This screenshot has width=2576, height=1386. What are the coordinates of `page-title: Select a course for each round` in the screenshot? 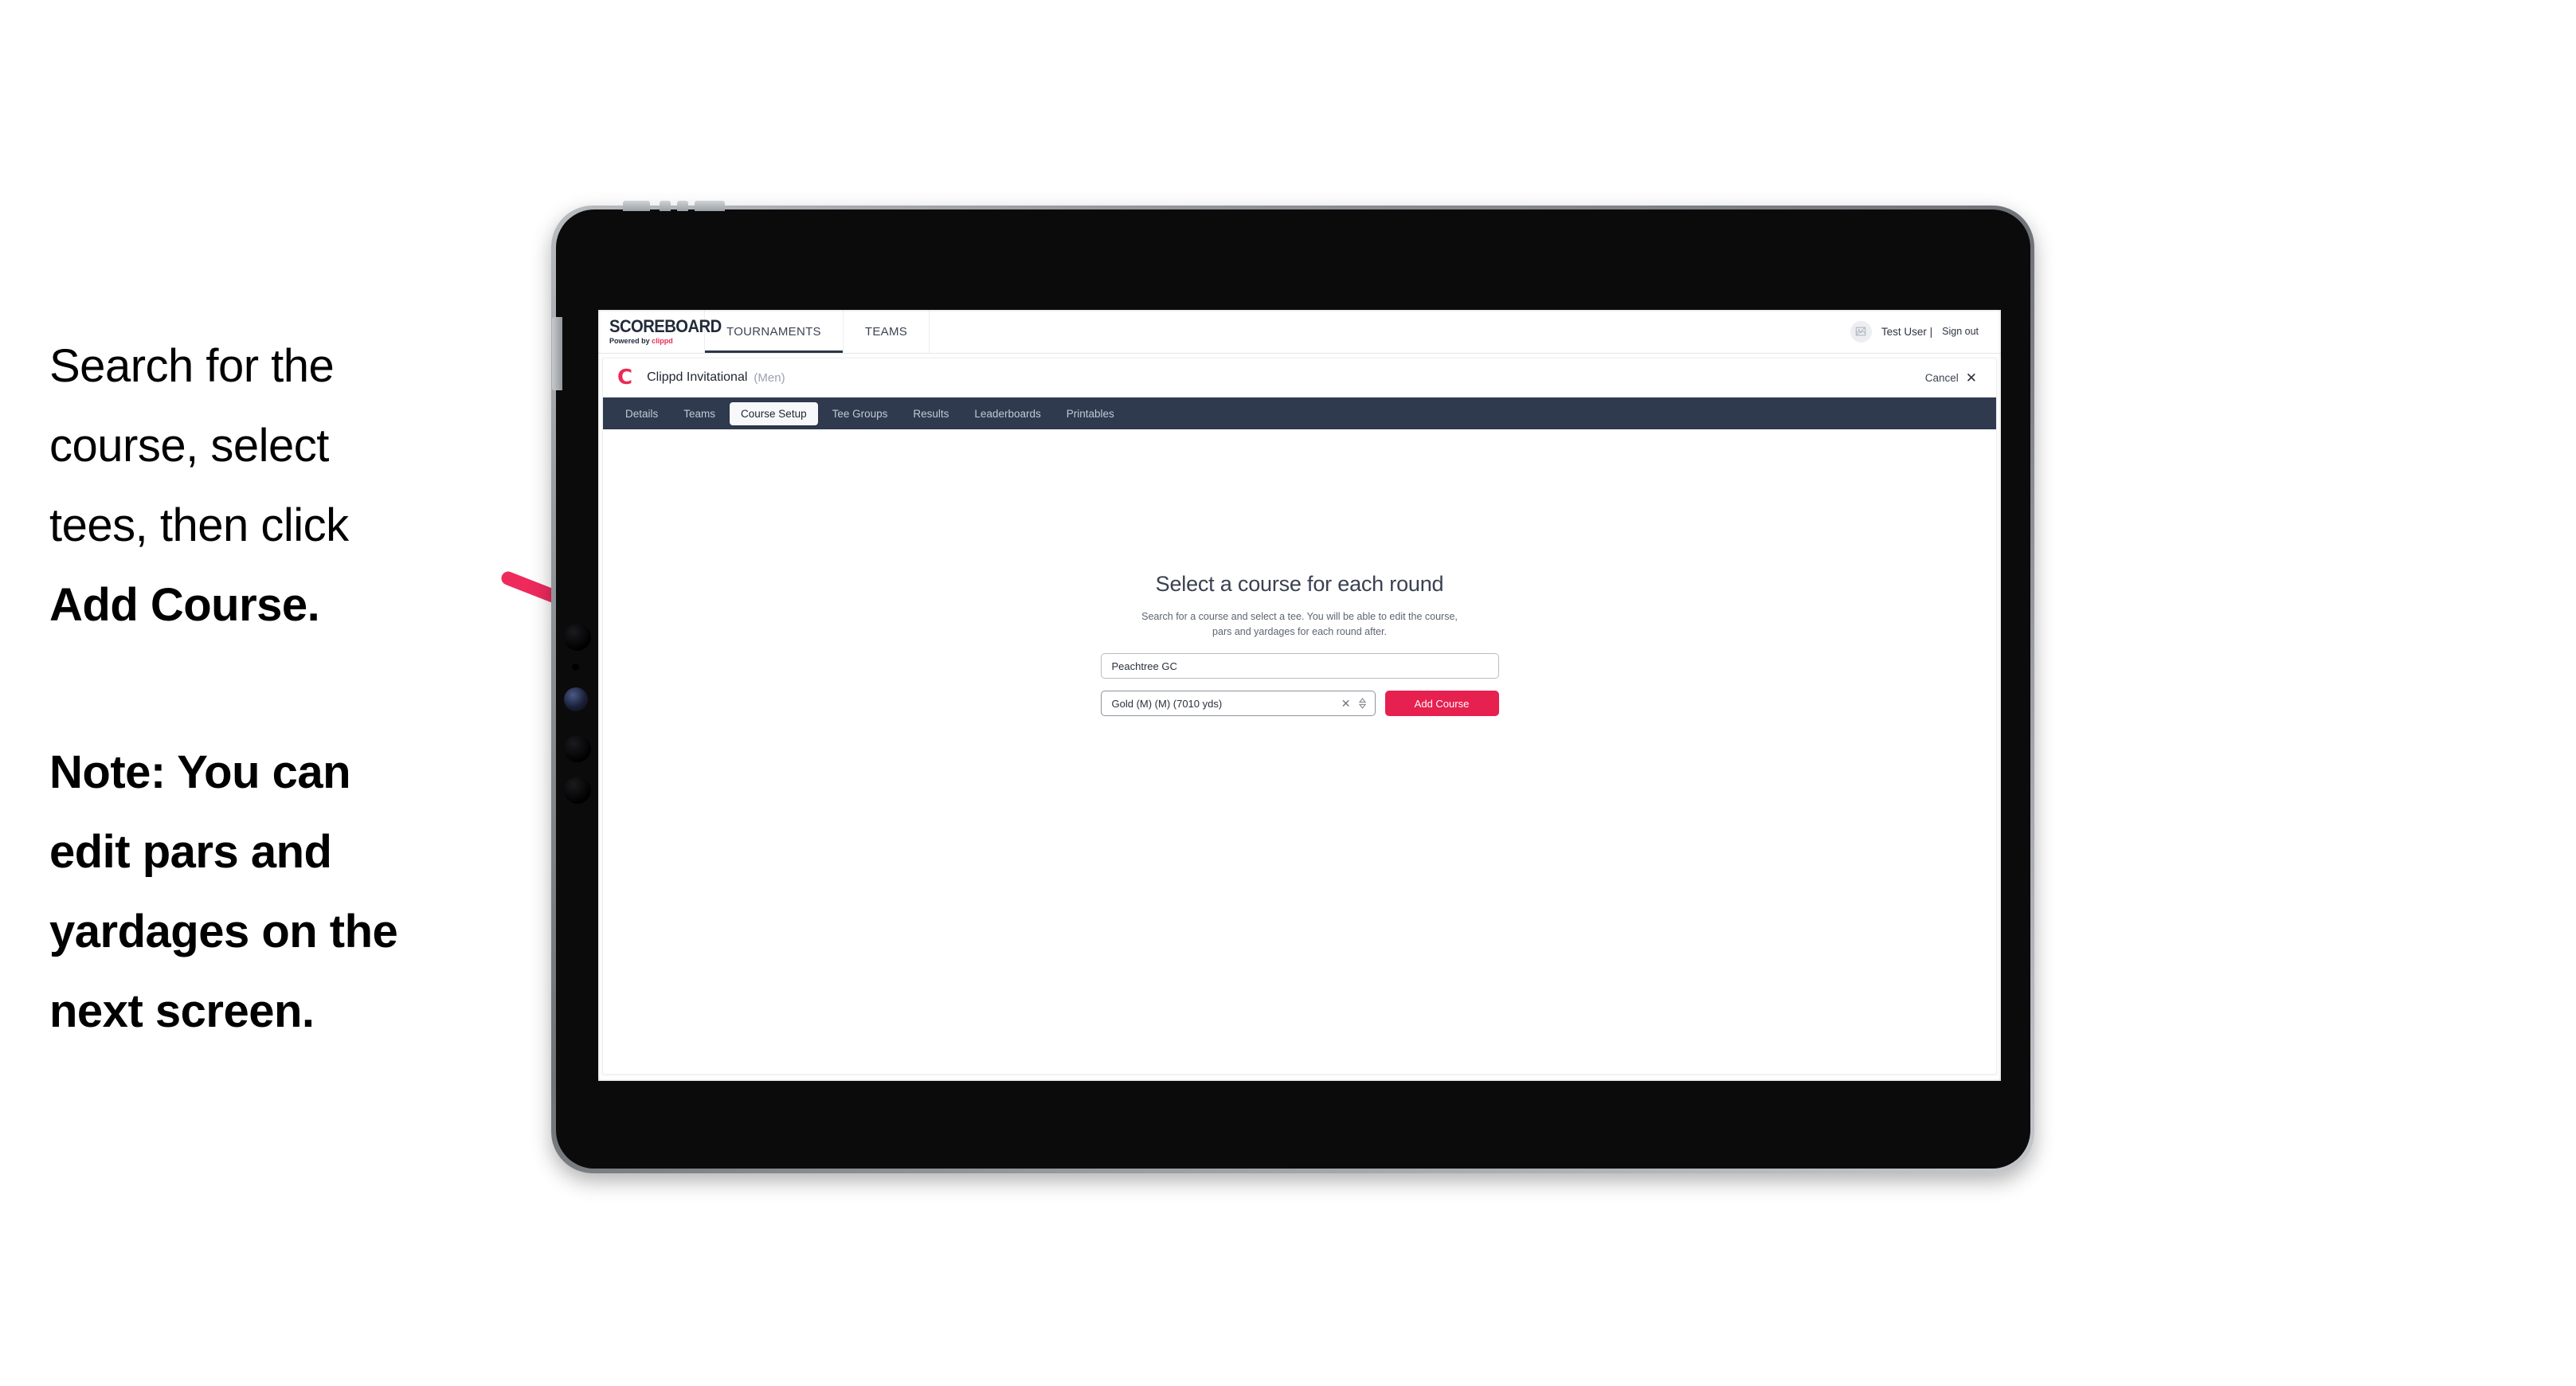 It's located at (1299, 584).